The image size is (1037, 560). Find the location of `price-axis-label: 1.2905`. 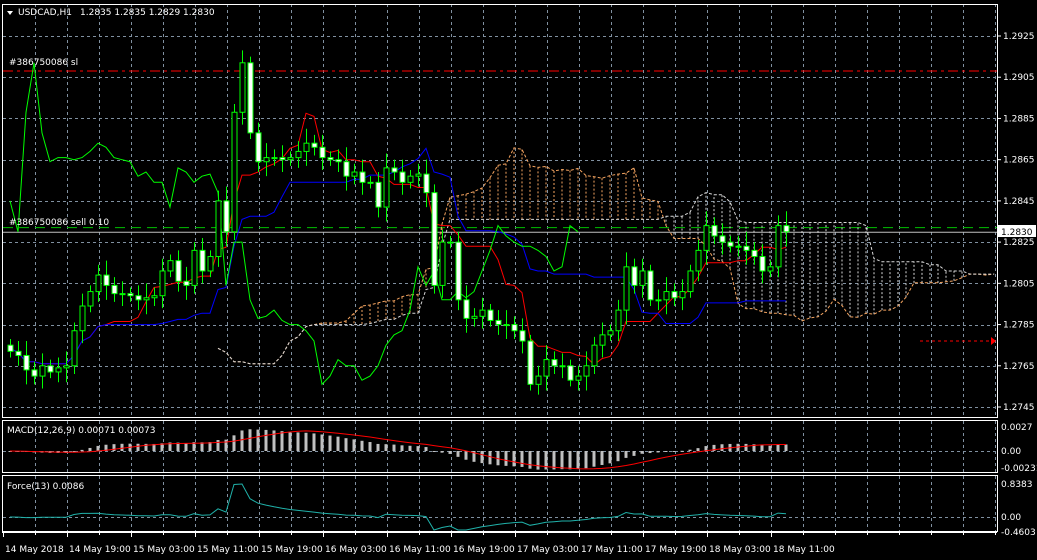

price-axis-label: 1.2905 is located at coordinates (1019, 78).